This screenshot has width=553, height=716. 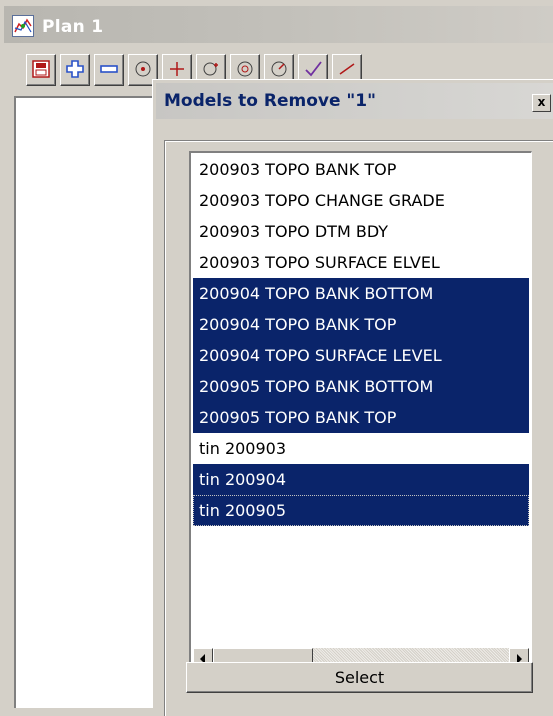 What do you see at coordinates (361, 510) in the screenshot?
I see `list-item: tin 200905` at bounding box center [361, 510].